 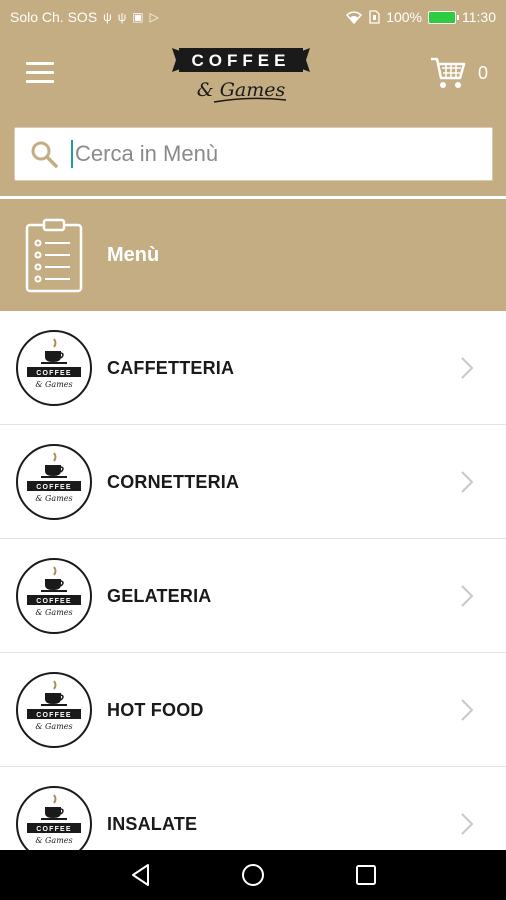 What do you see at coordinates (152, 824) in the screenshot?
I see `category-label: INSALATE` at bounding box center [152, 824].